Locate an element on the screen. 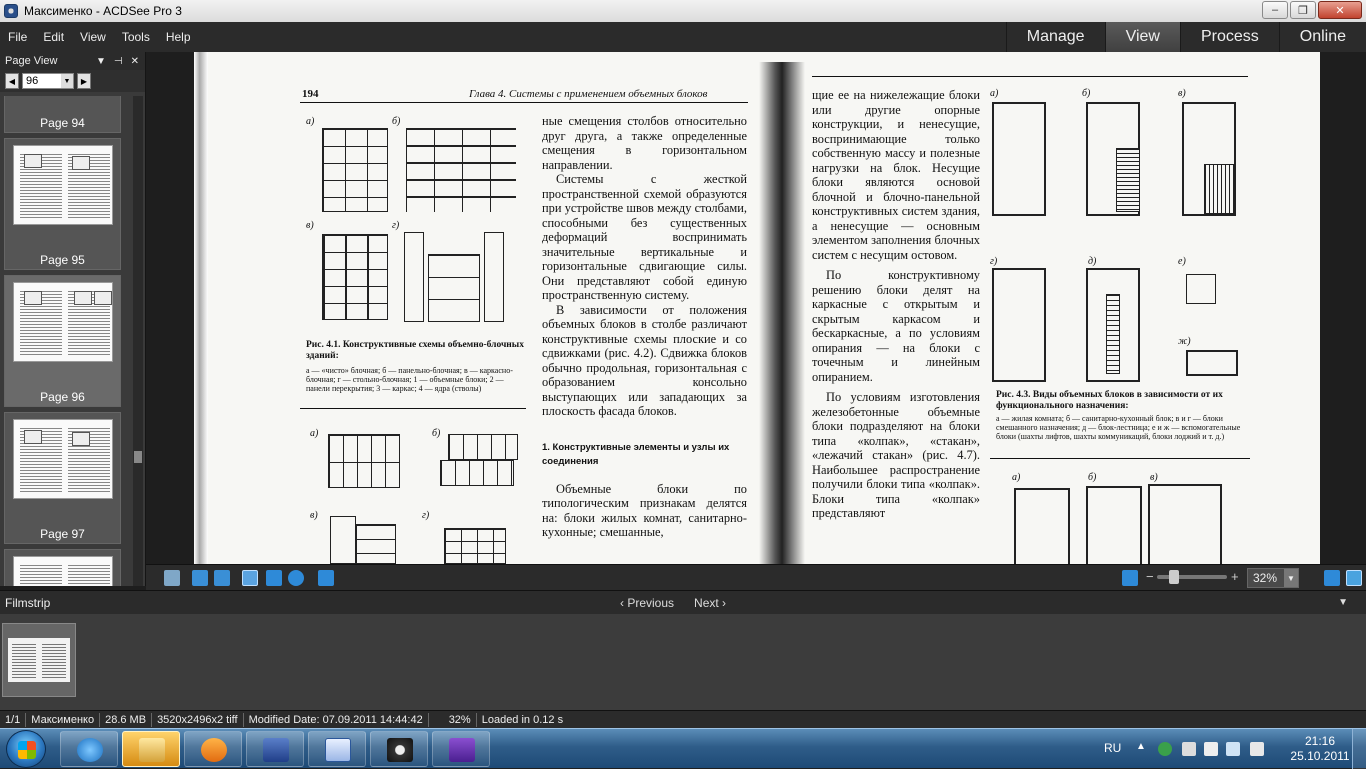  panel-menu-icon: ▼ is located at coordinates (101, 61).